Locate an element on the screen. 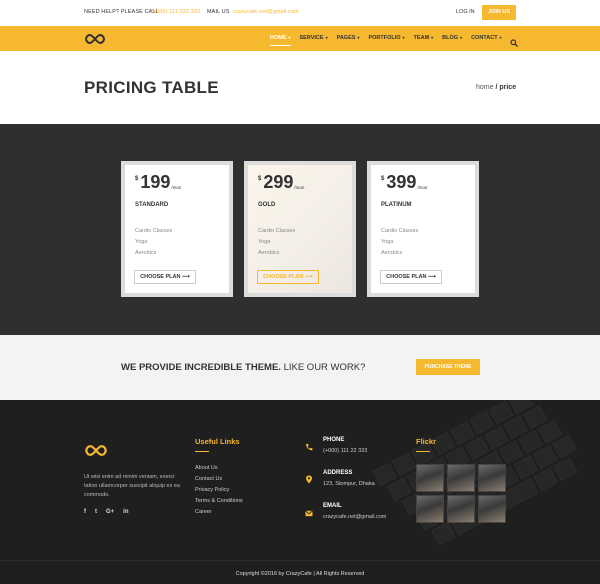 This screenshot has width=600, height=584. search-icon is located at coordinates (514, 43).